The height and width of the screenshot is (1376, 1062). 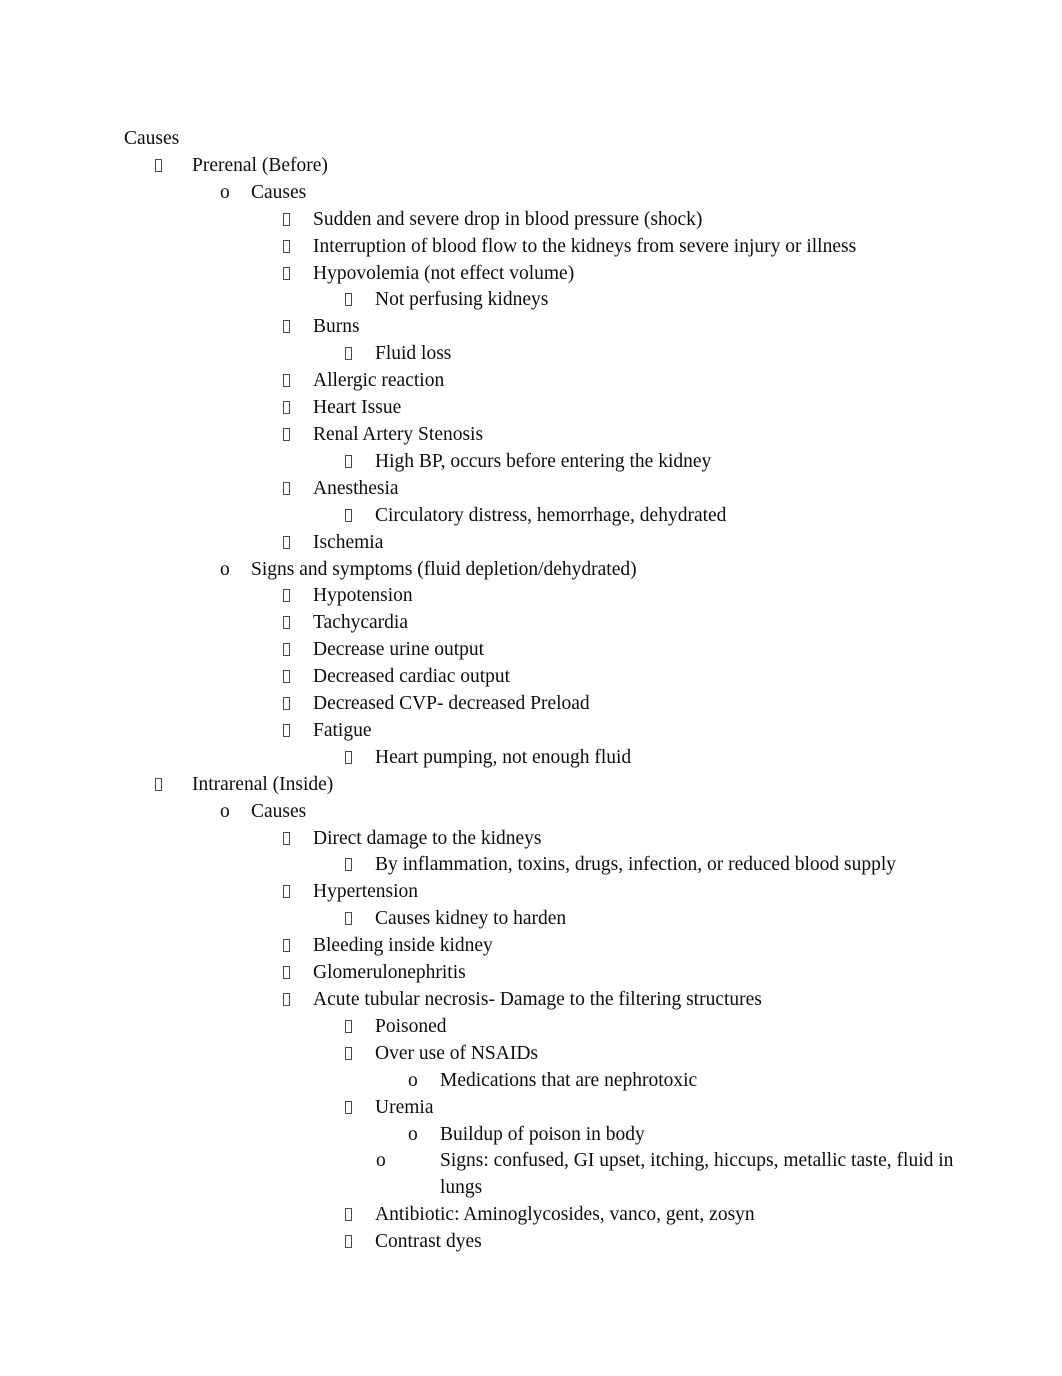 I want to click on outline-line: Not perfusing kidneys, so click(x=531, y=300).